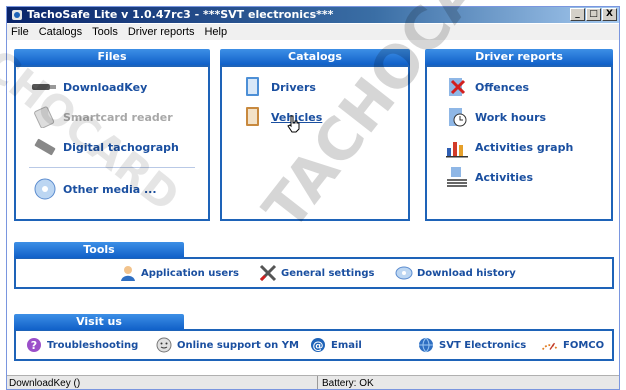 This screenshot has width=626, height=390. Describe the element at coordinates (457, 147) in the screenshot. I see `bar-chart-icon` at that location.